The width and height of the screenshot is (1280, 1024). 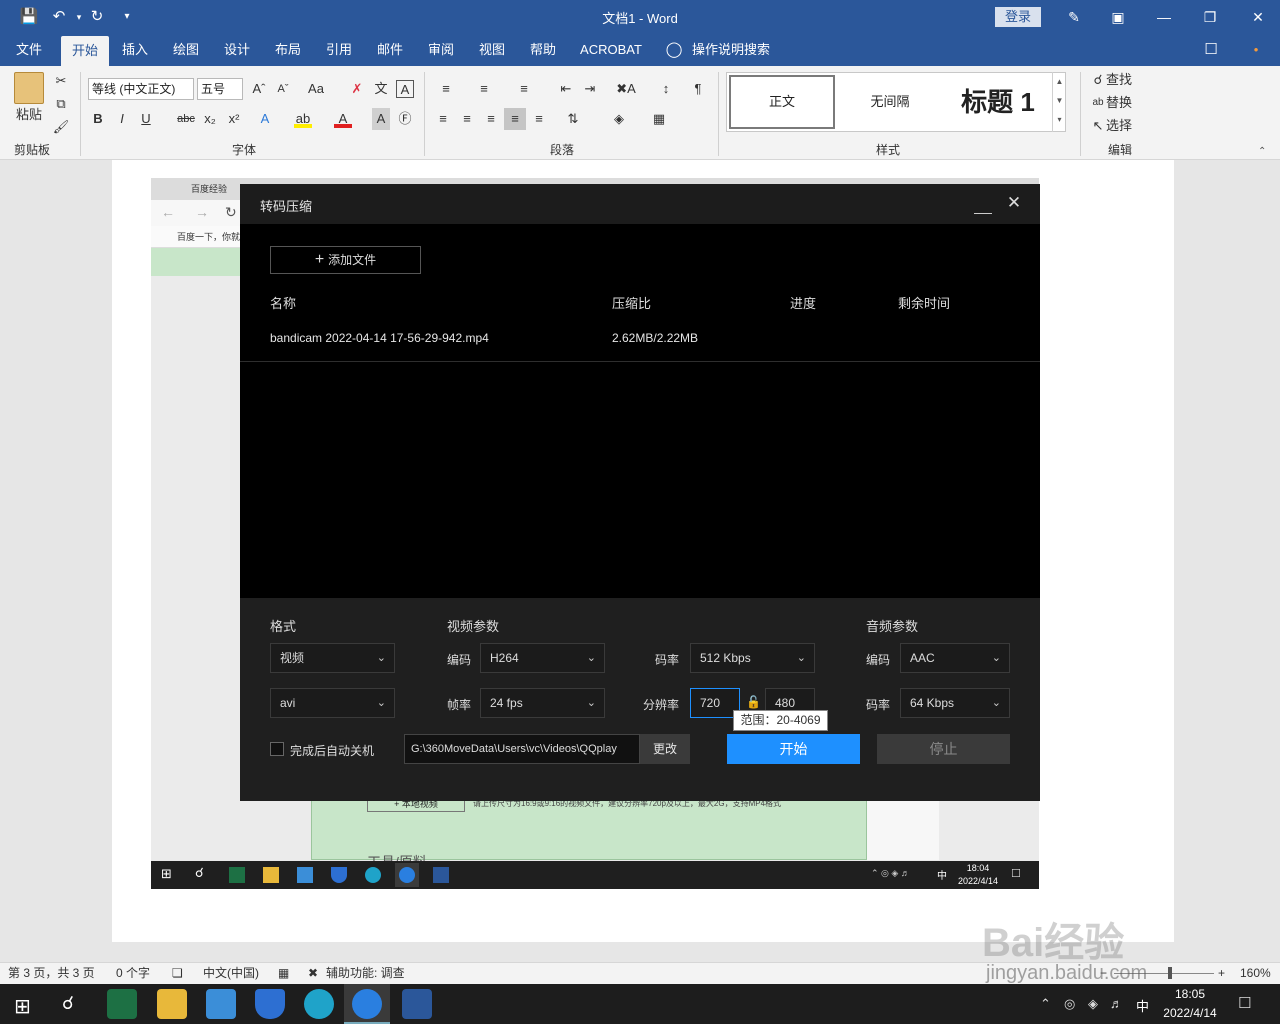 What do you see at coordinates (1121, 126) in the screenshot?
I see `select-button: 选择` at bounding box center [1121, 126].